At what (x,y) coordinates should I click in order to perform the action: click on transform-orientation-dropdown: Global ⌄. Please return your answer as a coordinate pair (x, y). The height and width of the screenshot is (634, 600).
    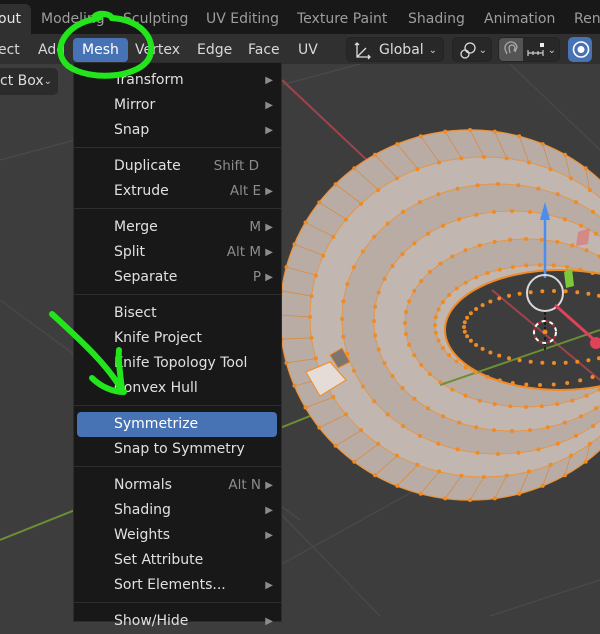
    Looking at the image, I should click on (395, 49).